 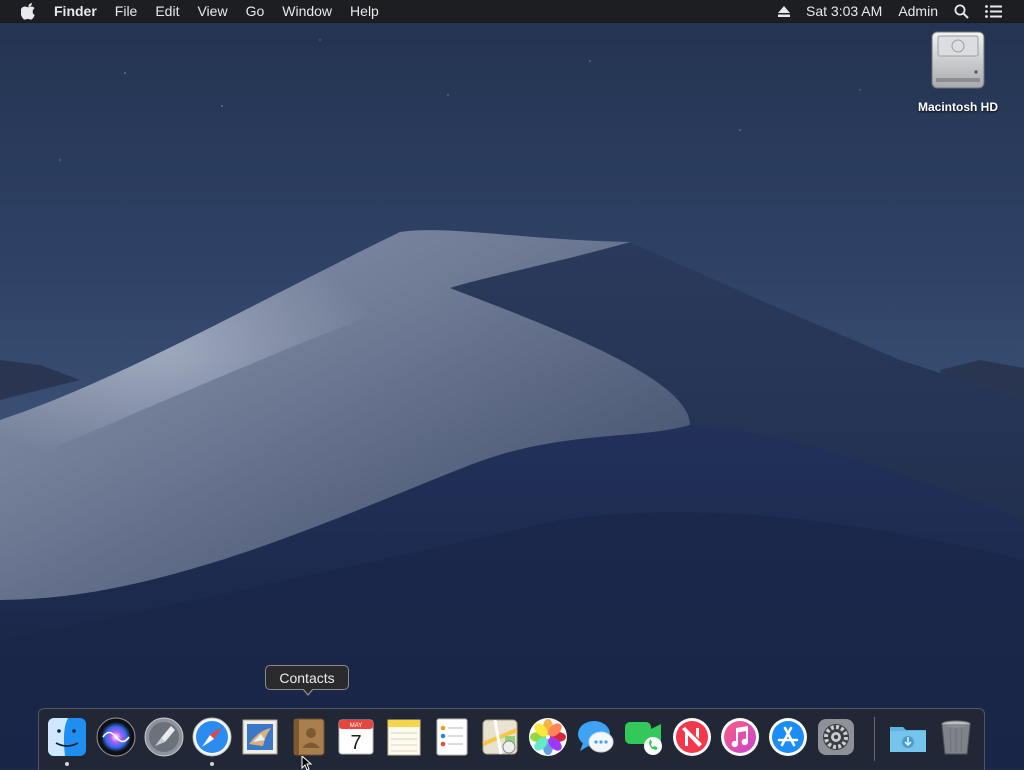 I want to click on desktop-icon-label: Macintosh HD, so click(x=957, y=107).